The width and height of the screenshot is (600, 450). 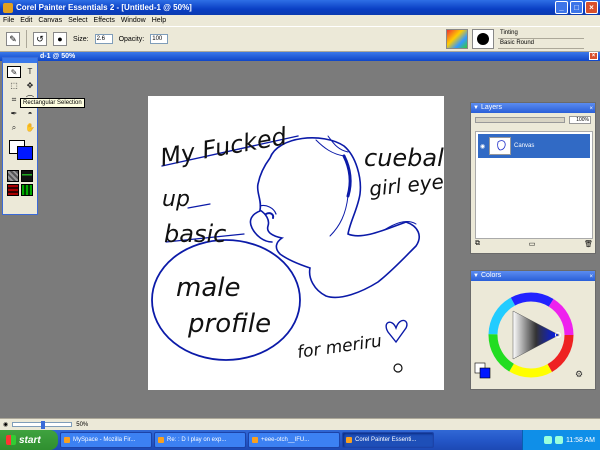 What do you see at coordinates (14, 100) in the screenshot?
I see `crop-tool-icon: ⌗` at bounding box center [14, 100].